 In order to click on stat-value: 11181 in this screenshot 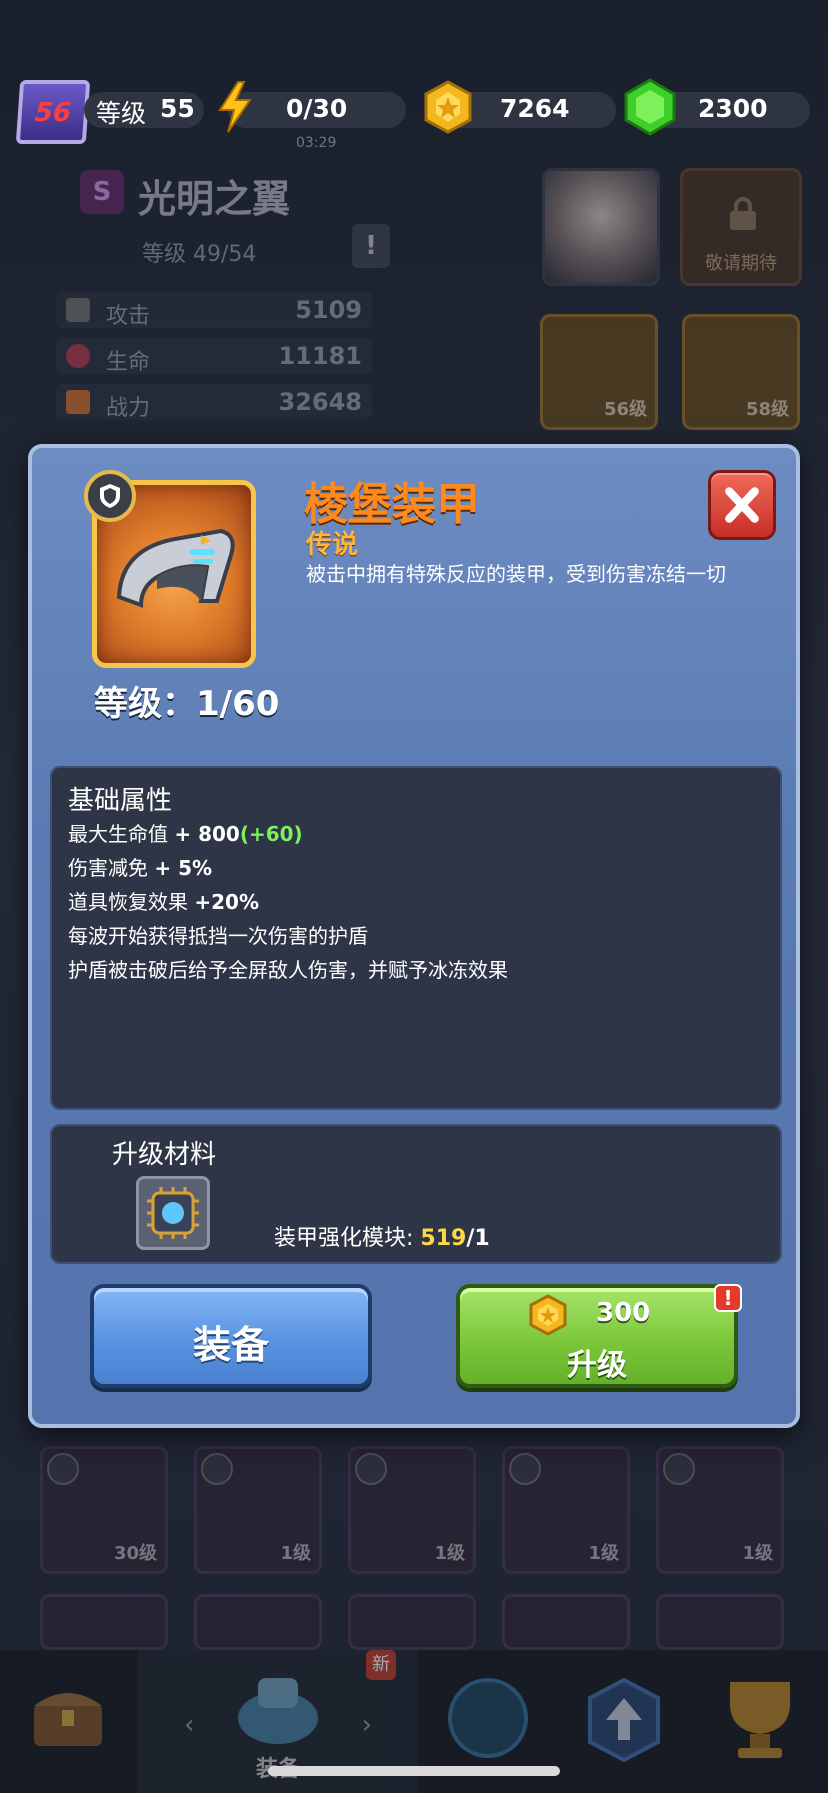, I will do `click(320, 356)`.